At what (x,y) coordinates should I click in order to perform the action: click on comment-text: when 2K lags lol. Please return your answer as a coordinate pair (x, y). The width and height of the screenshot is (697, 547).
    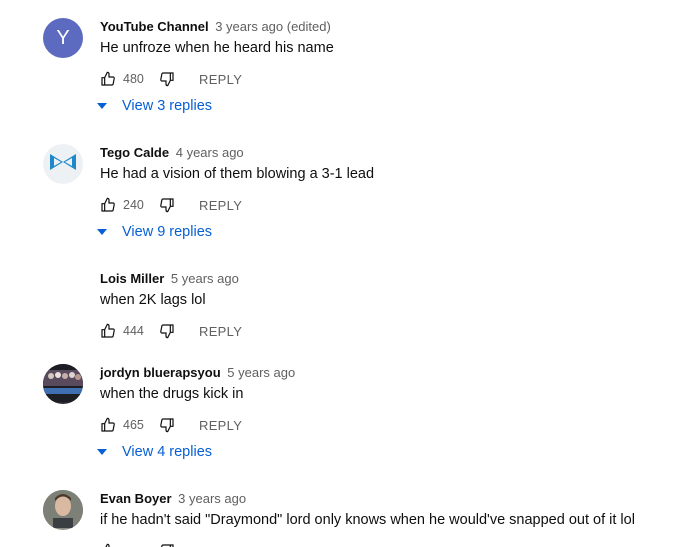
    Looking at the image, I should click on (153, 300).